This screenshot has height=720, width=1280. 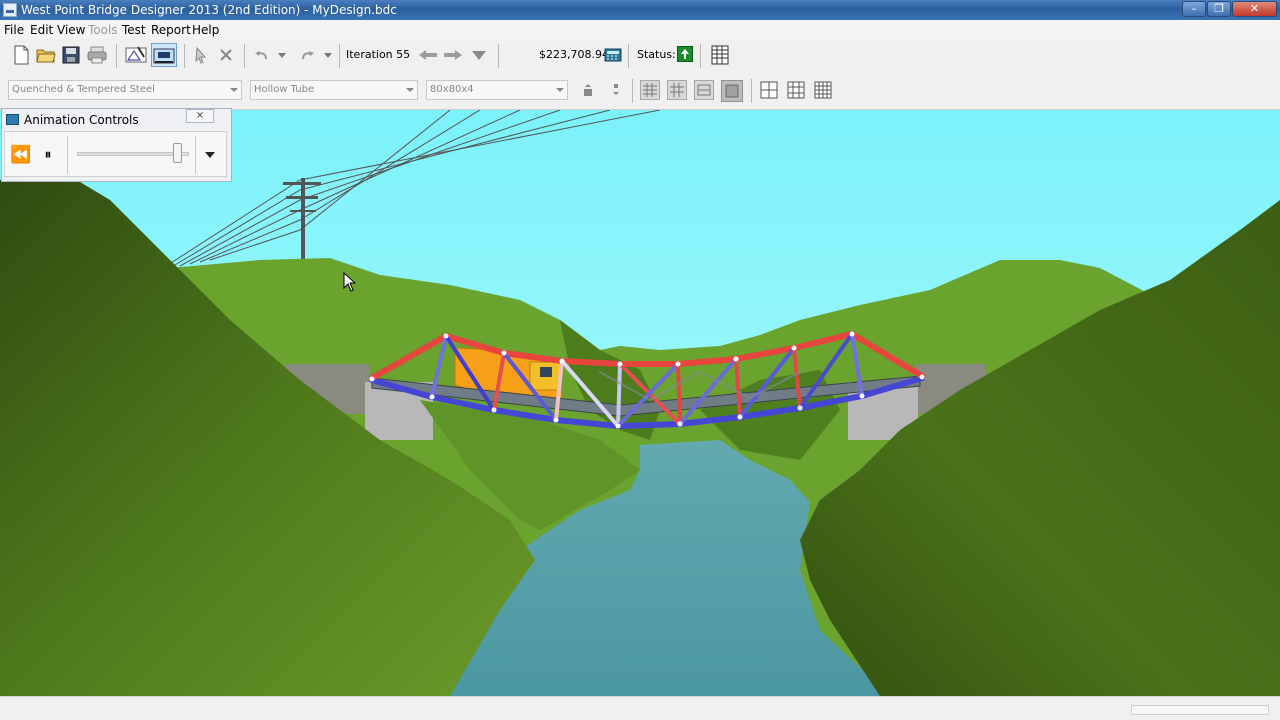 I want to click on material-select: Quenched & Tempered Steel, so click(x=125, y=90).